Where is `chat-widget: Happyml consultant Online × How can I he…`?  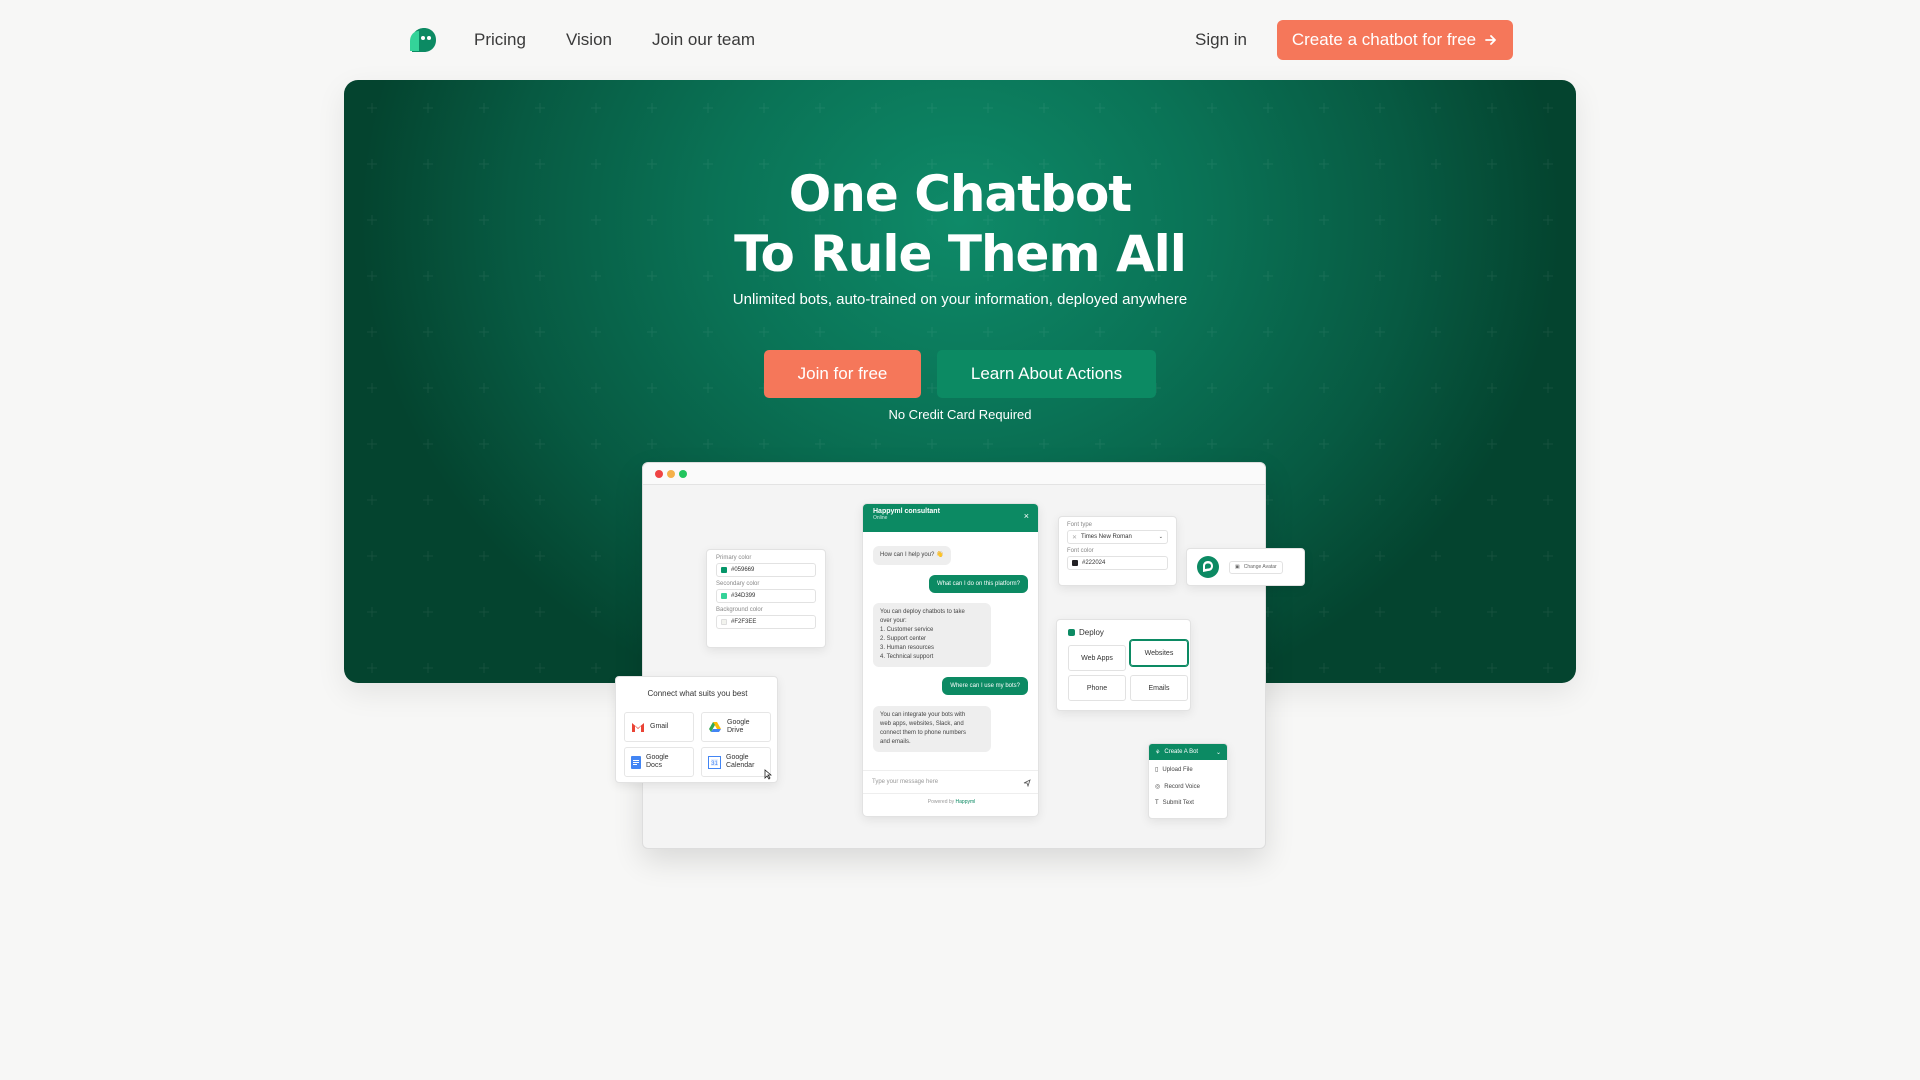 chat-widget: Happyml consultant Online × How can I he… is located at coordinates (950, 660).